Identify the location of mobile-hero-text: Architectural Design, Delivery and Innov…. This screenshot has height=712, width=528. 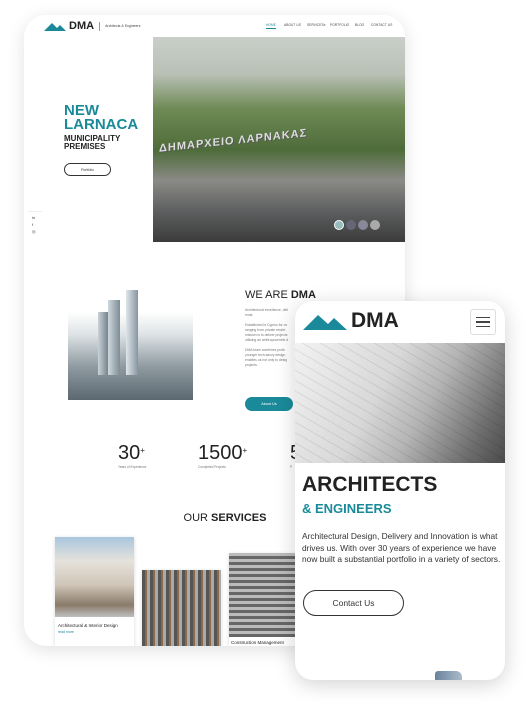
(401, 548).